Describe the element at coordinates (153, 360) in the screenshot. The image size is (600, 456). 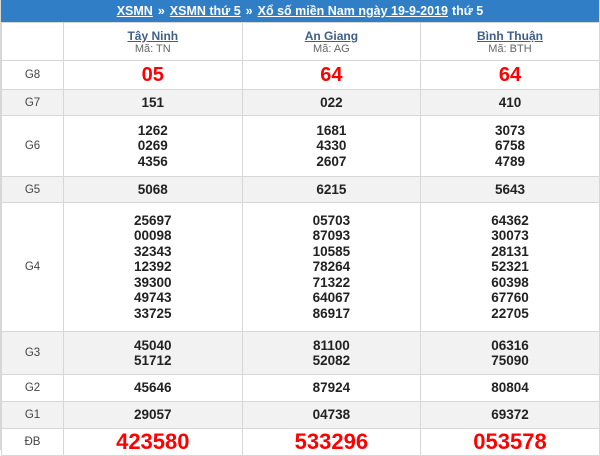
I see `winning-number: 51712` at that location.